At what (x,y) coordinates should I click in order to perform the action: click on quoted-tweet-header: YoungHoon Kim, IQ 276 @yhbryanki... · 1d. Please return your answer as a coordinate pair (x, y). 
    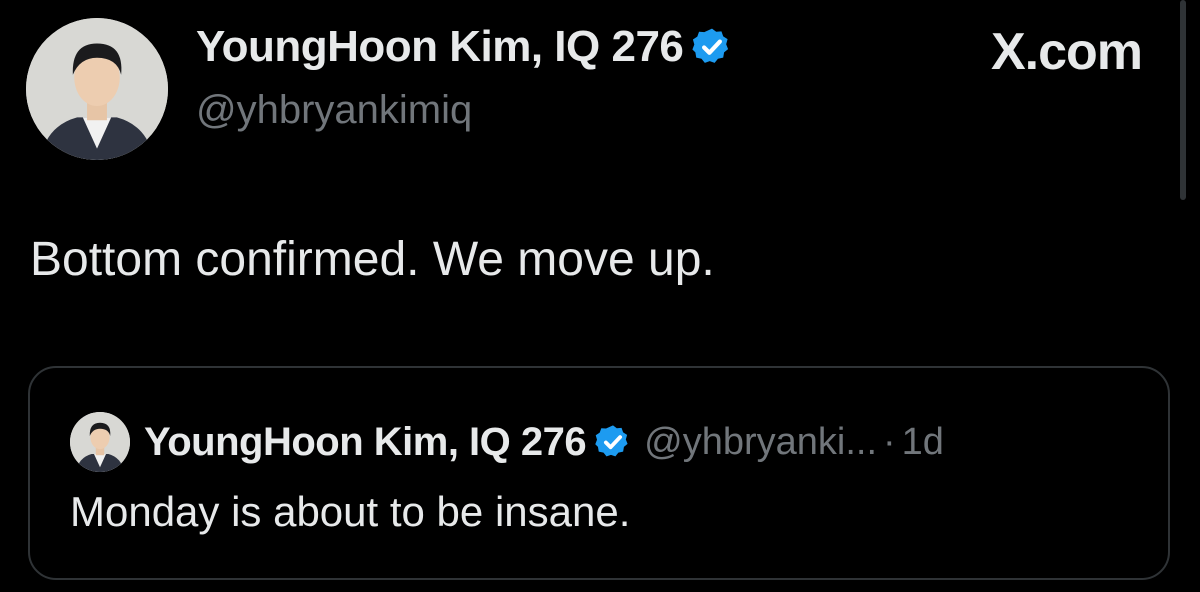
    Looking at the image, I should click on (507, 442).